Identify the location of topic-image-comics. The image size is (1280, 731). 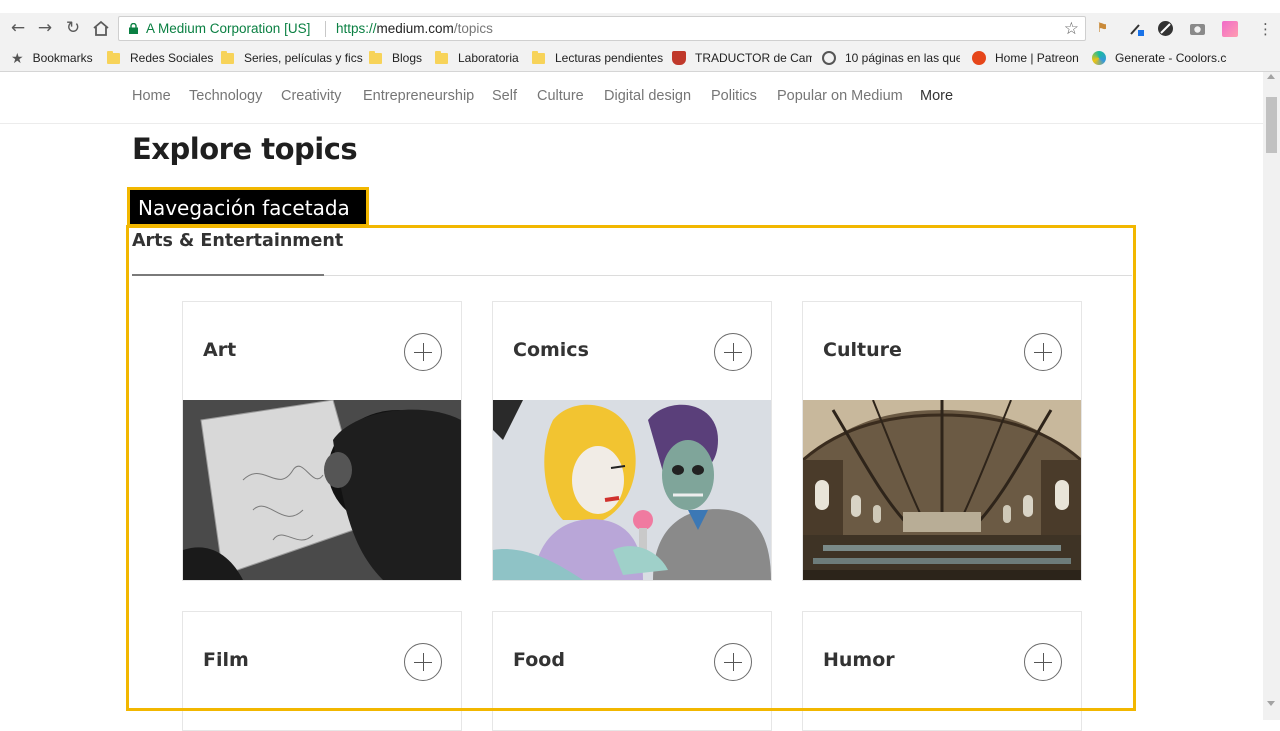
(632, 490).